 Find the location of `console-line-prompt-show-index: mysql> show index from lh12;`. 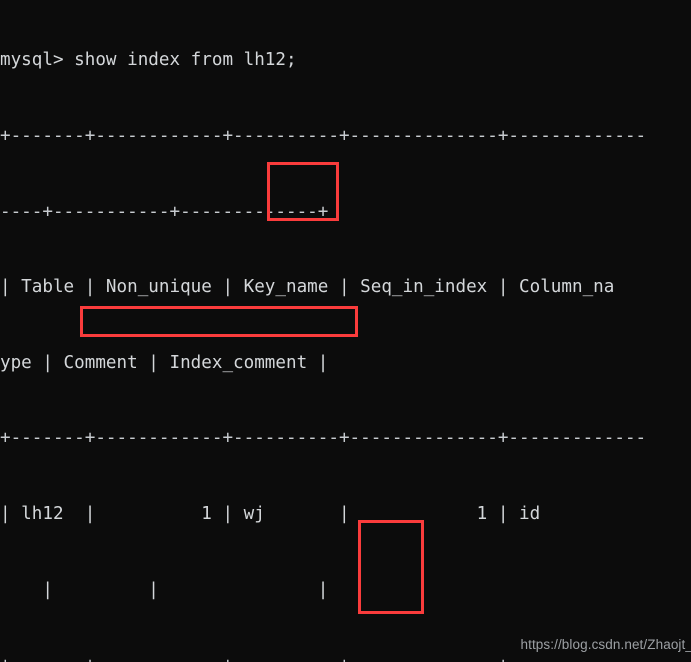

console-line-prompt-show-index: mysql> show index from lh12; is located at coordinates (148, 60).